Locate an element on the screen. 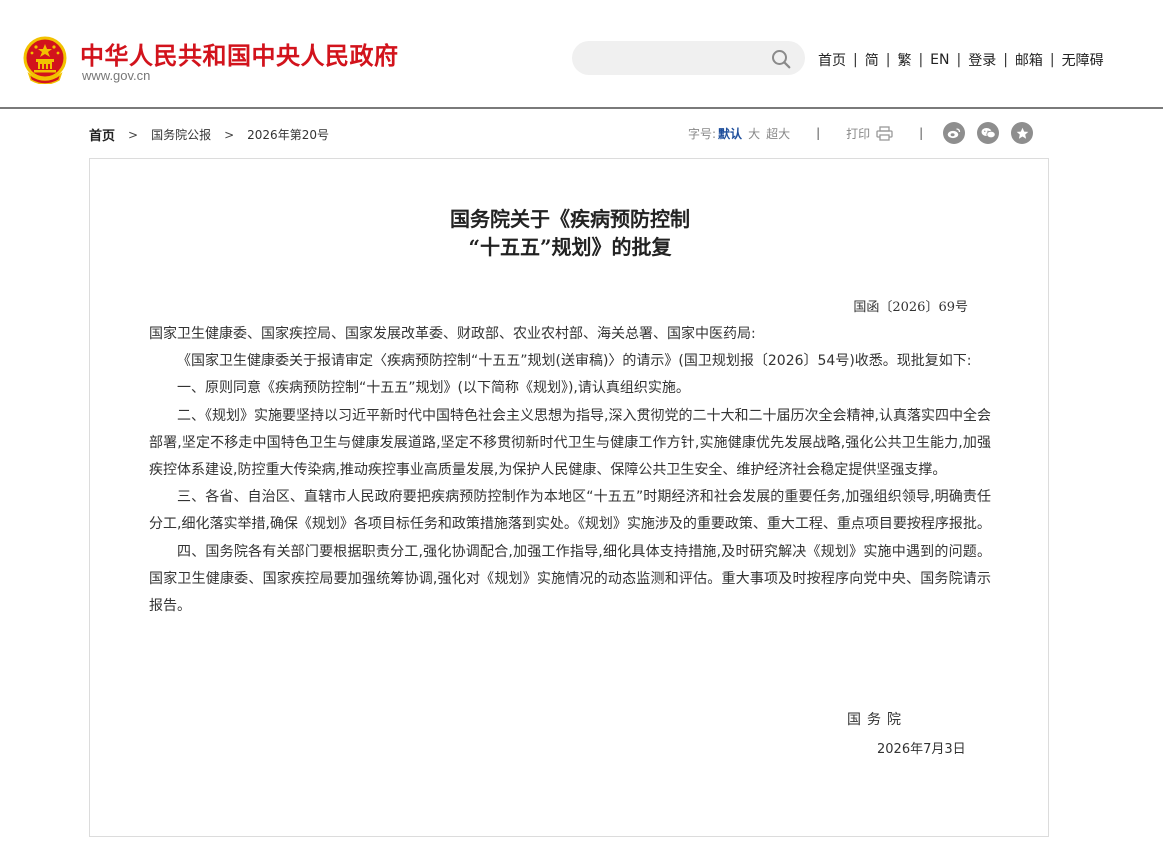 The height and width of the screenshot is (857, 1163). nav-accessibility-link: 无障碍 is located at coordinates (1083, 60).